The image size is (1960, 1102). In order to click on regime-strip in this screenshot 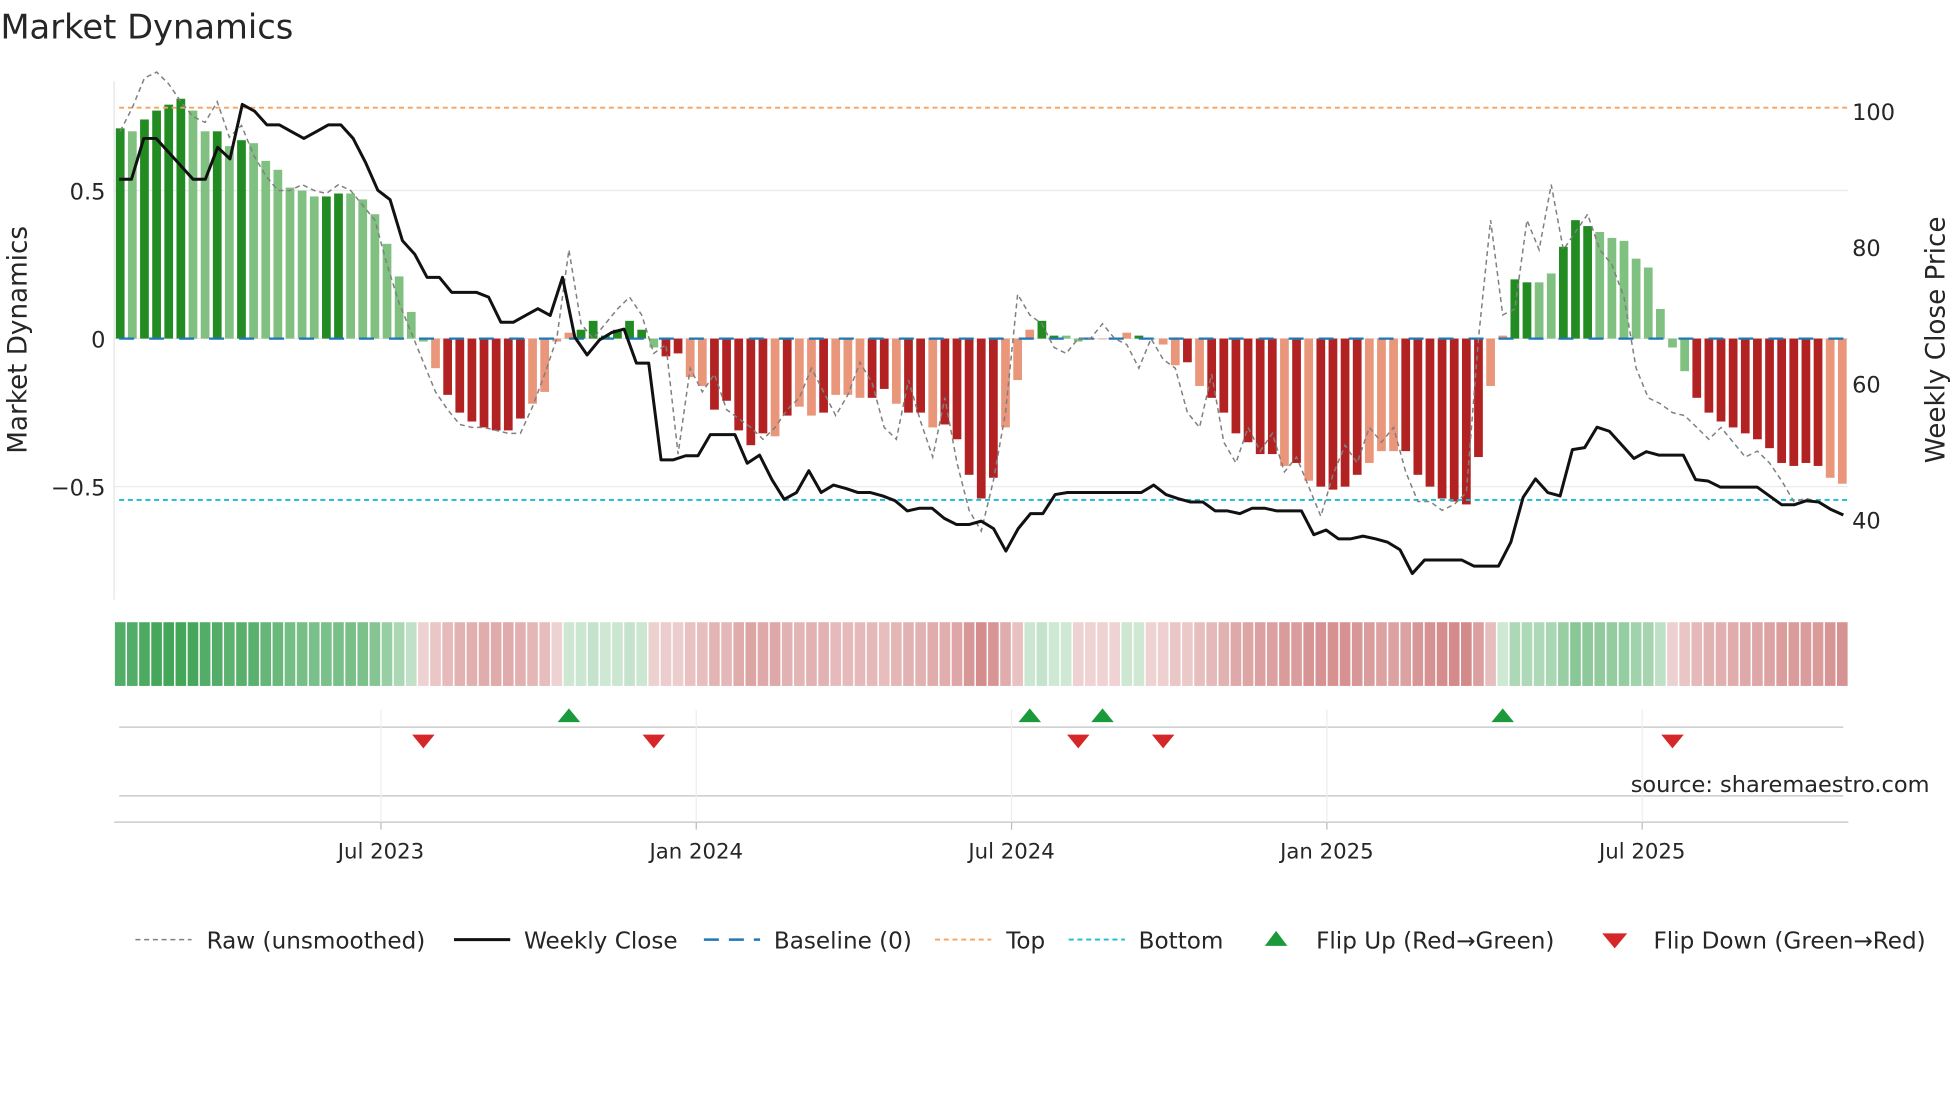, I will do `click(981, 654)`.